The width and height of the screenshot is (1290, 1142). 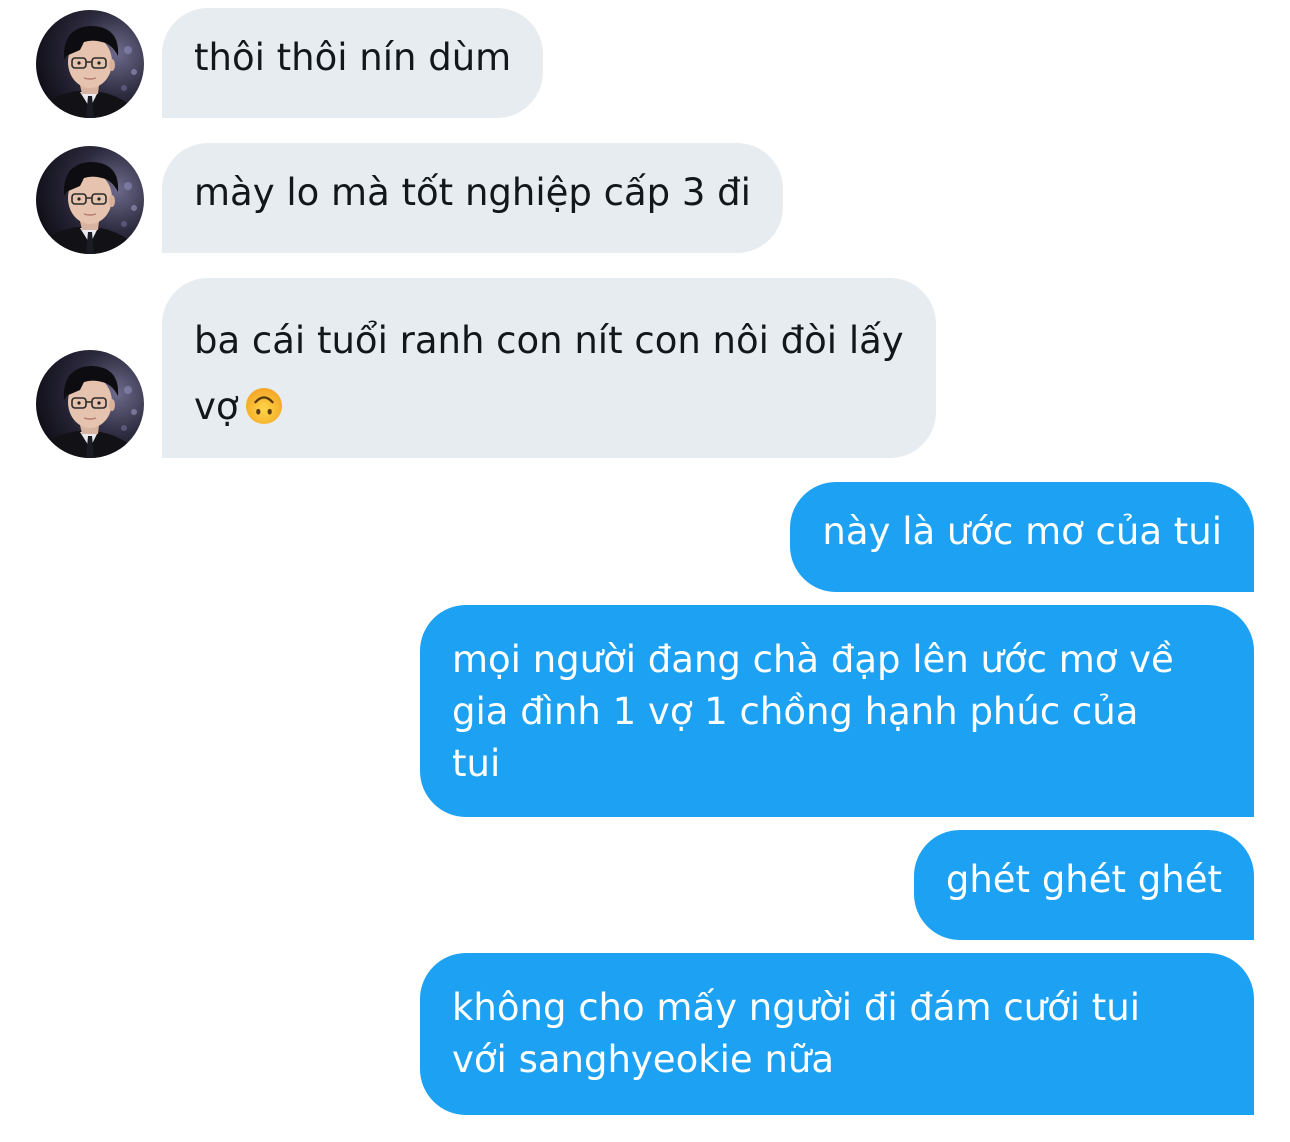 What do you see at coordinates (216, 406) in the screenshot?
I see `message-text: vợ` at bounding box center [216, 406].